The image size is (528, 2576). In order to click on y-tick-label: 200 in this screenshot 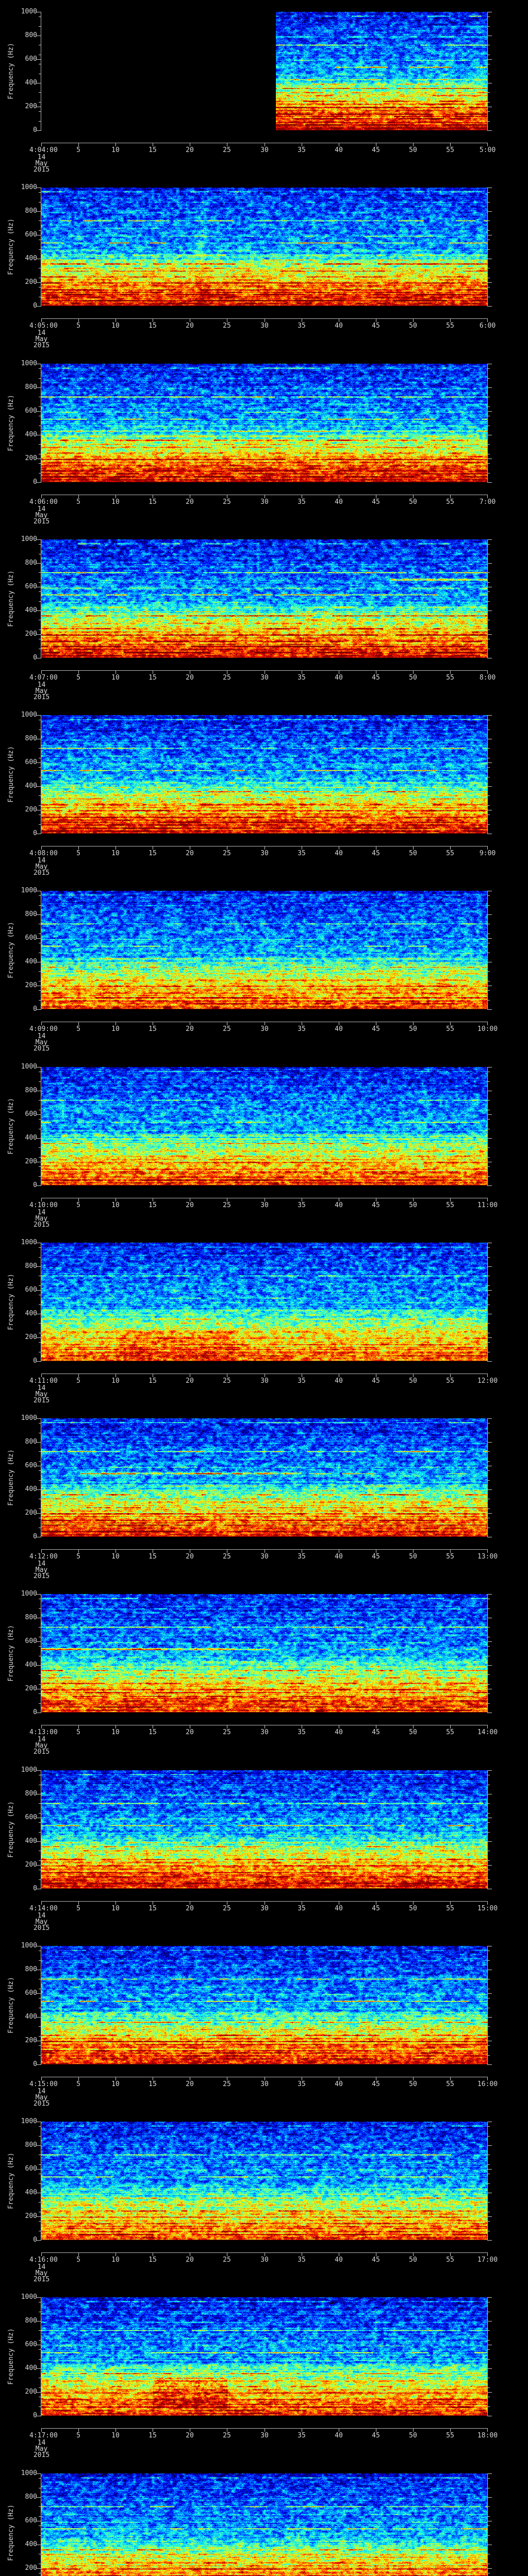, I will do `click(31, 985)`.